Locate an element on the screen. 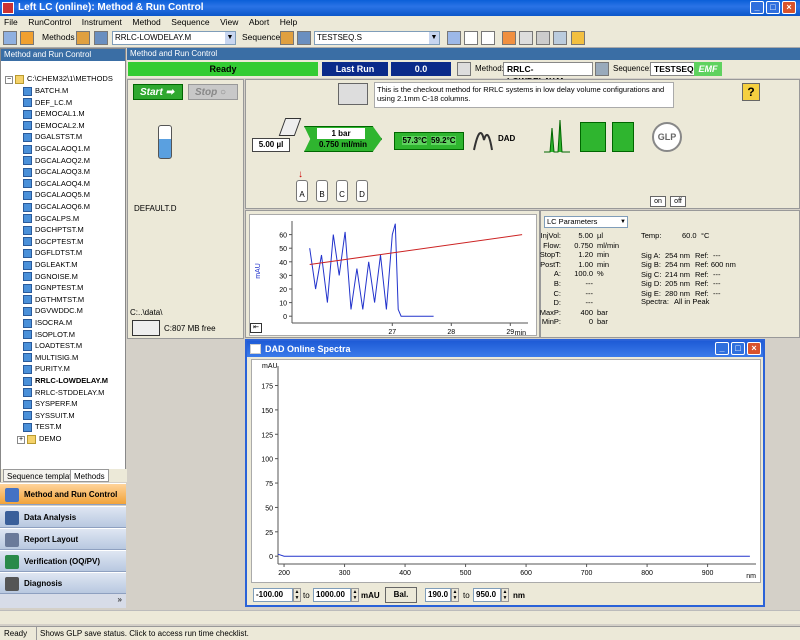 This screenshot has height=640, width=800. lc-parameters-select: LC Parameters ▼ is located at coordinates (586, 222).